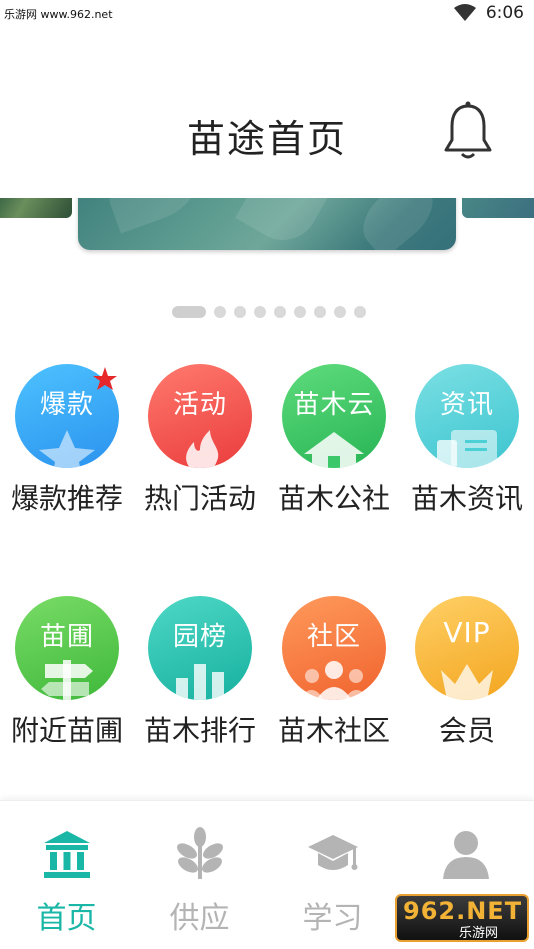 The height and width of the screenshot is (949, 534). What do you see at coordinates (67, 440) in the screenshot?
I see `grid-item-hot-picks: 爆款 爆款推荐` at bounding box center [67, 440].